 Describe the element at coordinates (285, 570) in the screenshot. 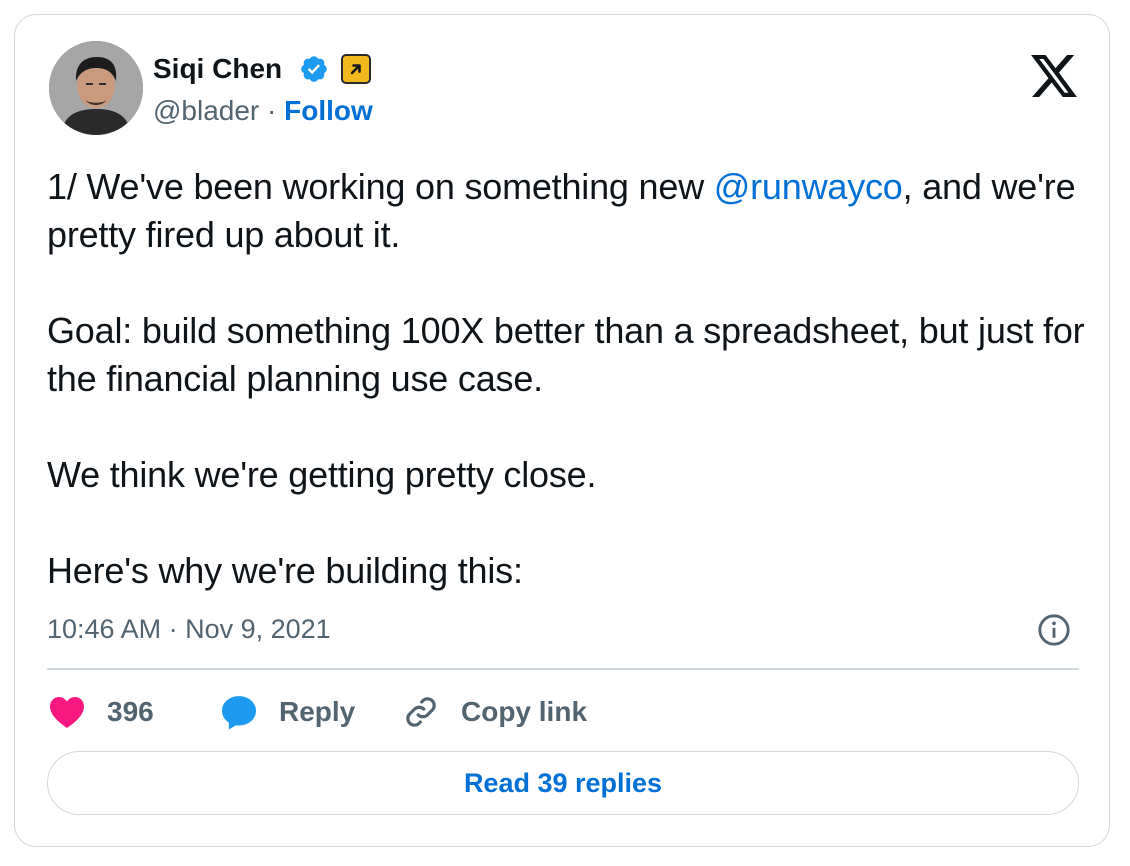

I see `tweet-paragraph-4: Here's why we're building this:` at that location.